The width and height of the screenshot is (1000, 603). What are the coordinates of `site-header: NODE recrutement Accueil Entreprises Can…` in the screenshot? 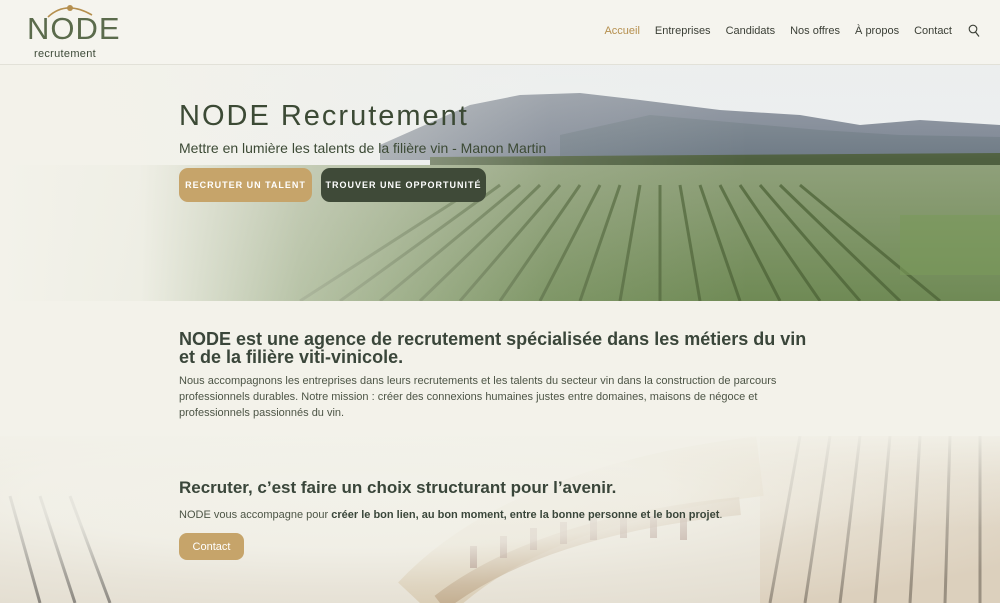 It's located at (500, 32).